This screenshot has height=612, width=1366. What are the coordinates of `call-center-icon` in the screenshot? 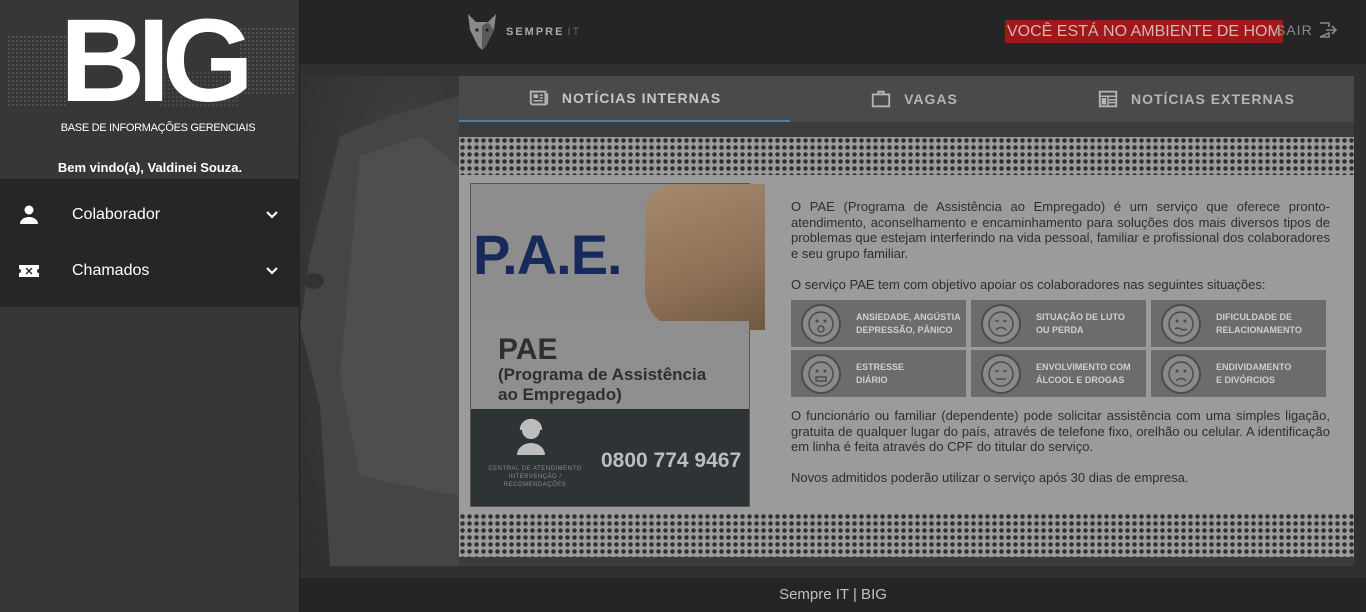 It's located at (531, 436).